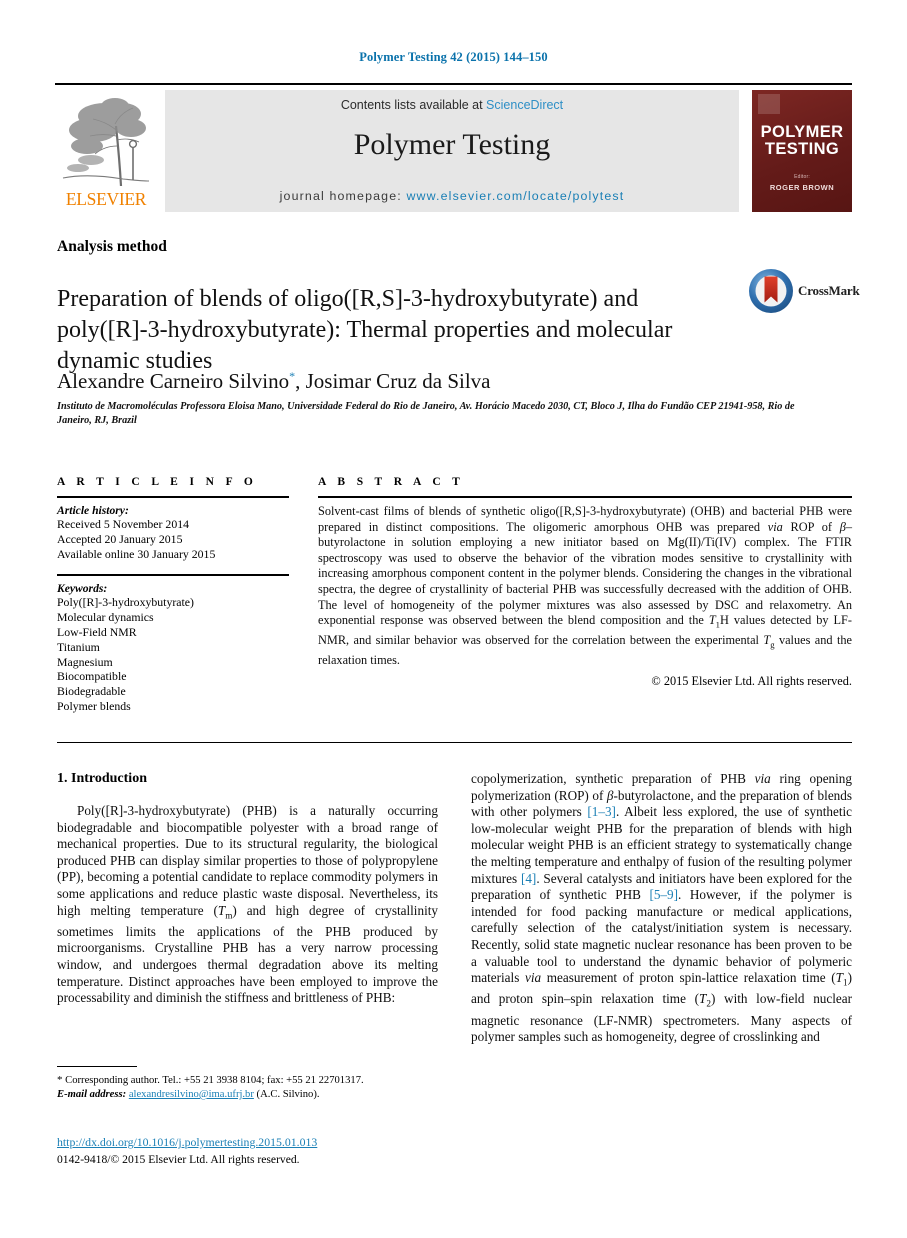 The width and height of the screenshot is (907, 1238). What do you see at coordinates (112, 246) in the screenshot?
I see `article-kind: Analysis method` at bounding box center [112, 246].